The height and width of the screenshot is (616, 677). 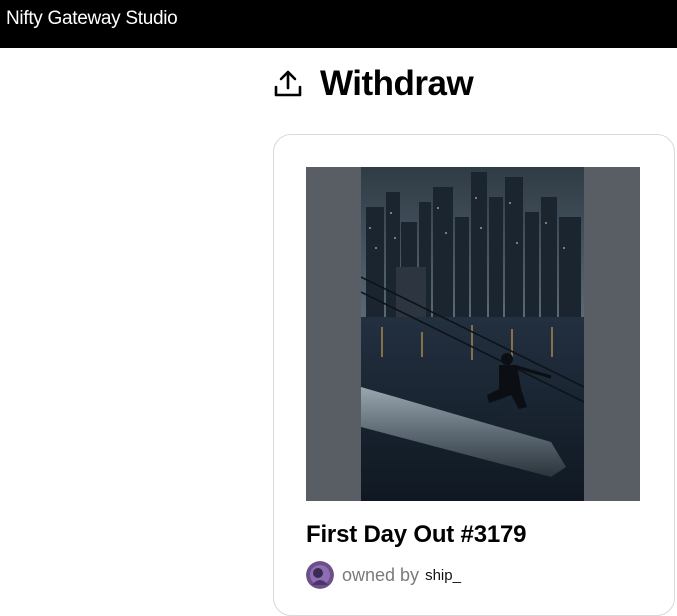 I want to click on nft-title: First Day Out #3179, so click(x=416, y=535).